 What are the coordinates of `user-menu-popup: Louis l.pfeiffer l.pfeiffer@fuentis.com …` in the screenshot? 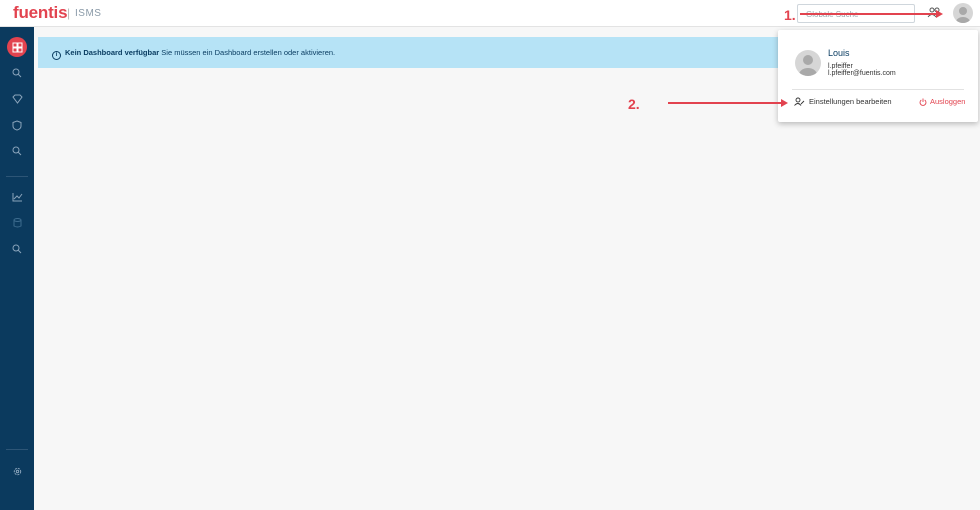 It's located at (878, 76).